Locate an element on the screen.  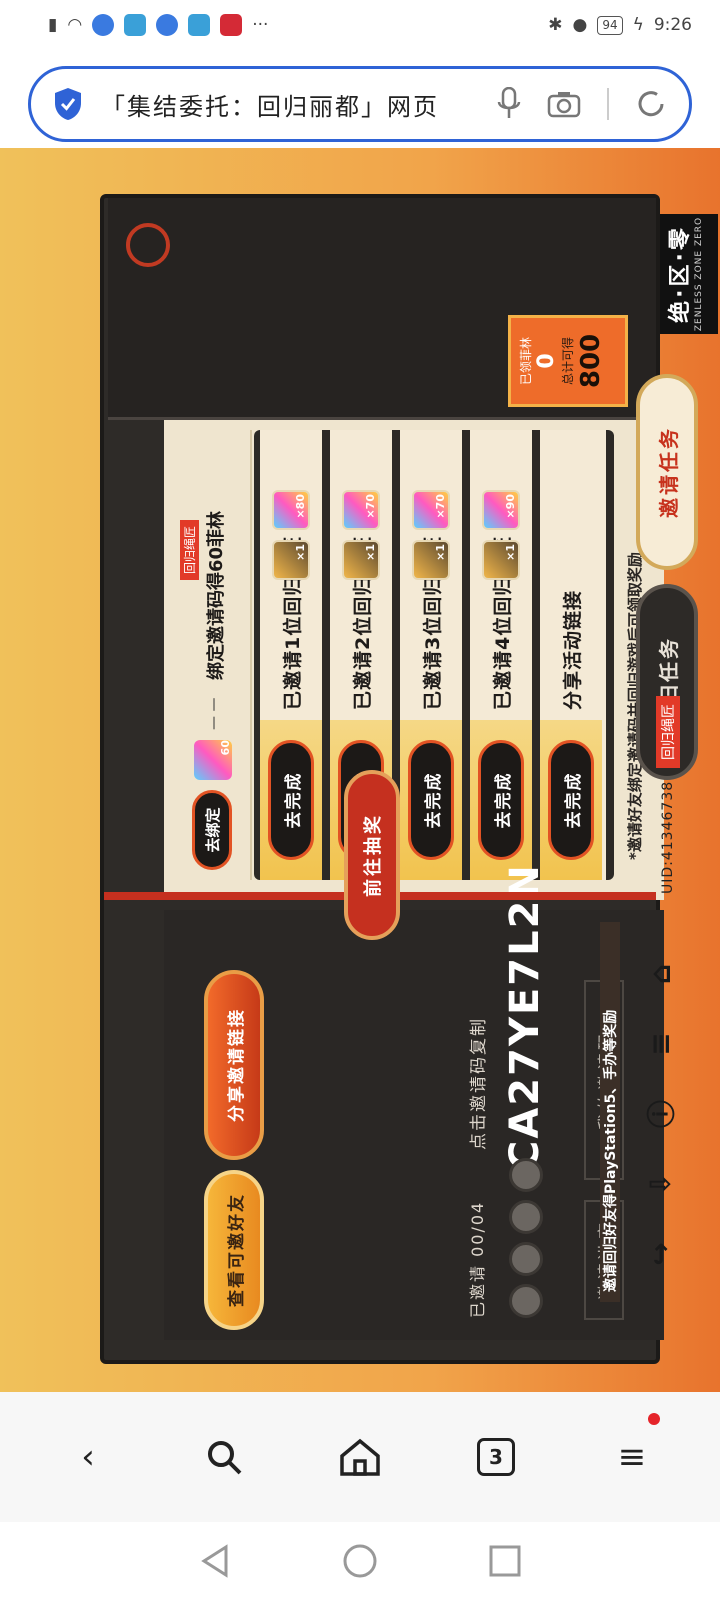
battery-level: 94 is located at coordinates (610, 25).